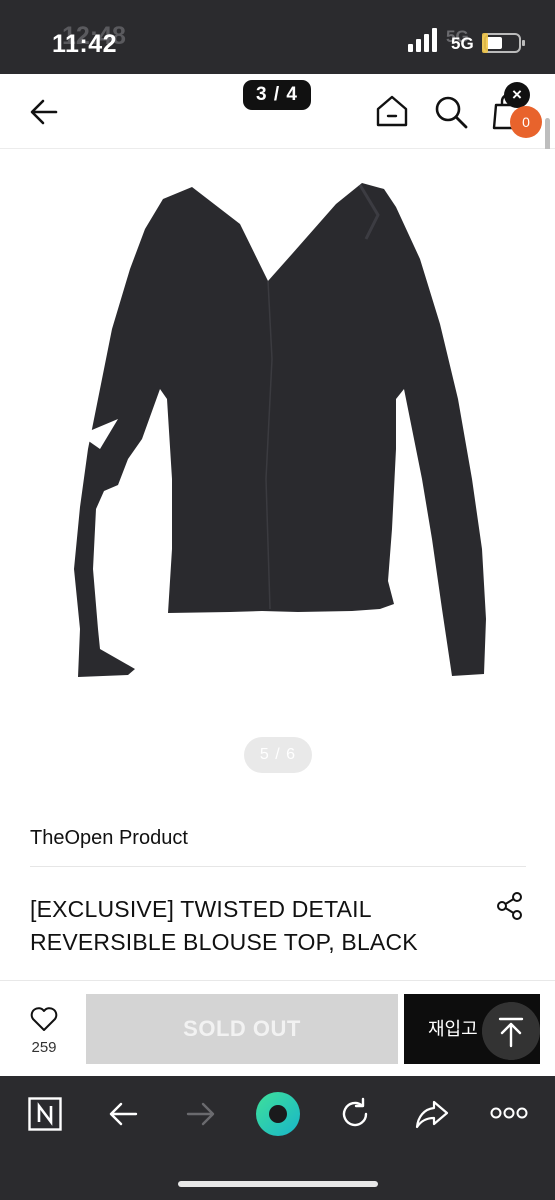 This screenshot has width=555, height=1200. What do you see at coordinates (44, 112) in the screenshot?
I see `back-arrow-icon` at bounding box center [44, 112].